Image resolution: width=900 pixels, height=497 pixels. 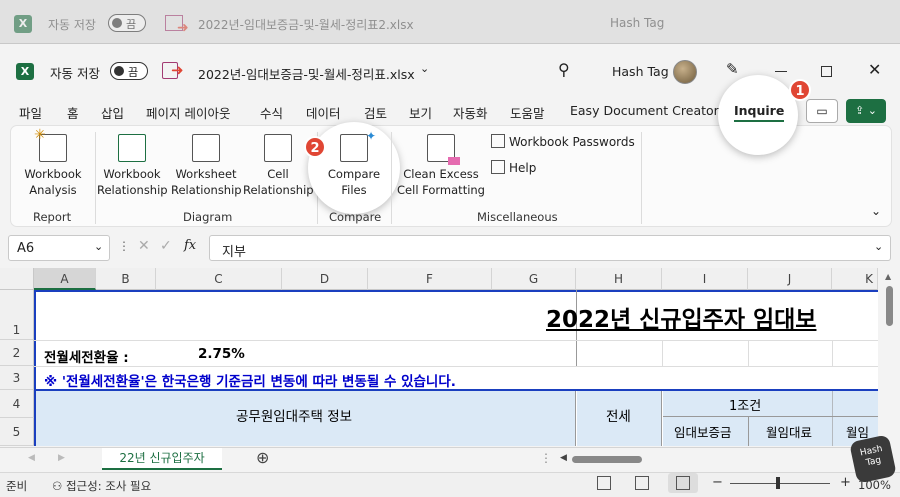 I want to click on column-header: F, so click(x=430, y=279).